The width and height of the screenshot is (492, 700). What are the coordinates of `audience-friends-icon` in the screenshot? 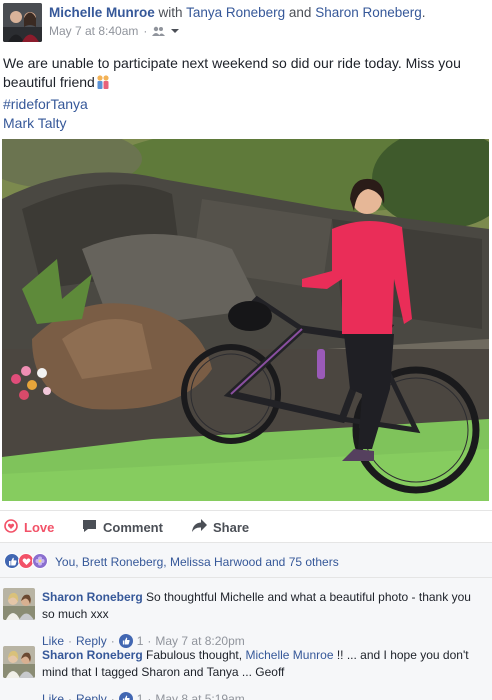 It's located at (159, 31).